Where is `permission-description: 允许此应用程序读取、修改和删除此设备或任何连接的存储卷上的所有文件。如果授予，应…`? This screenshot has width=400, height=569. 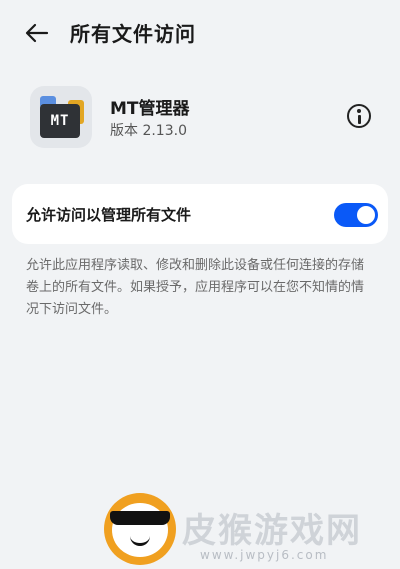
permission-description: 允许此应用程序读取、修改和删除此设备或任何连接的存储卷上的所有文件。如果授予，应… is located at coordinates (195, 287).